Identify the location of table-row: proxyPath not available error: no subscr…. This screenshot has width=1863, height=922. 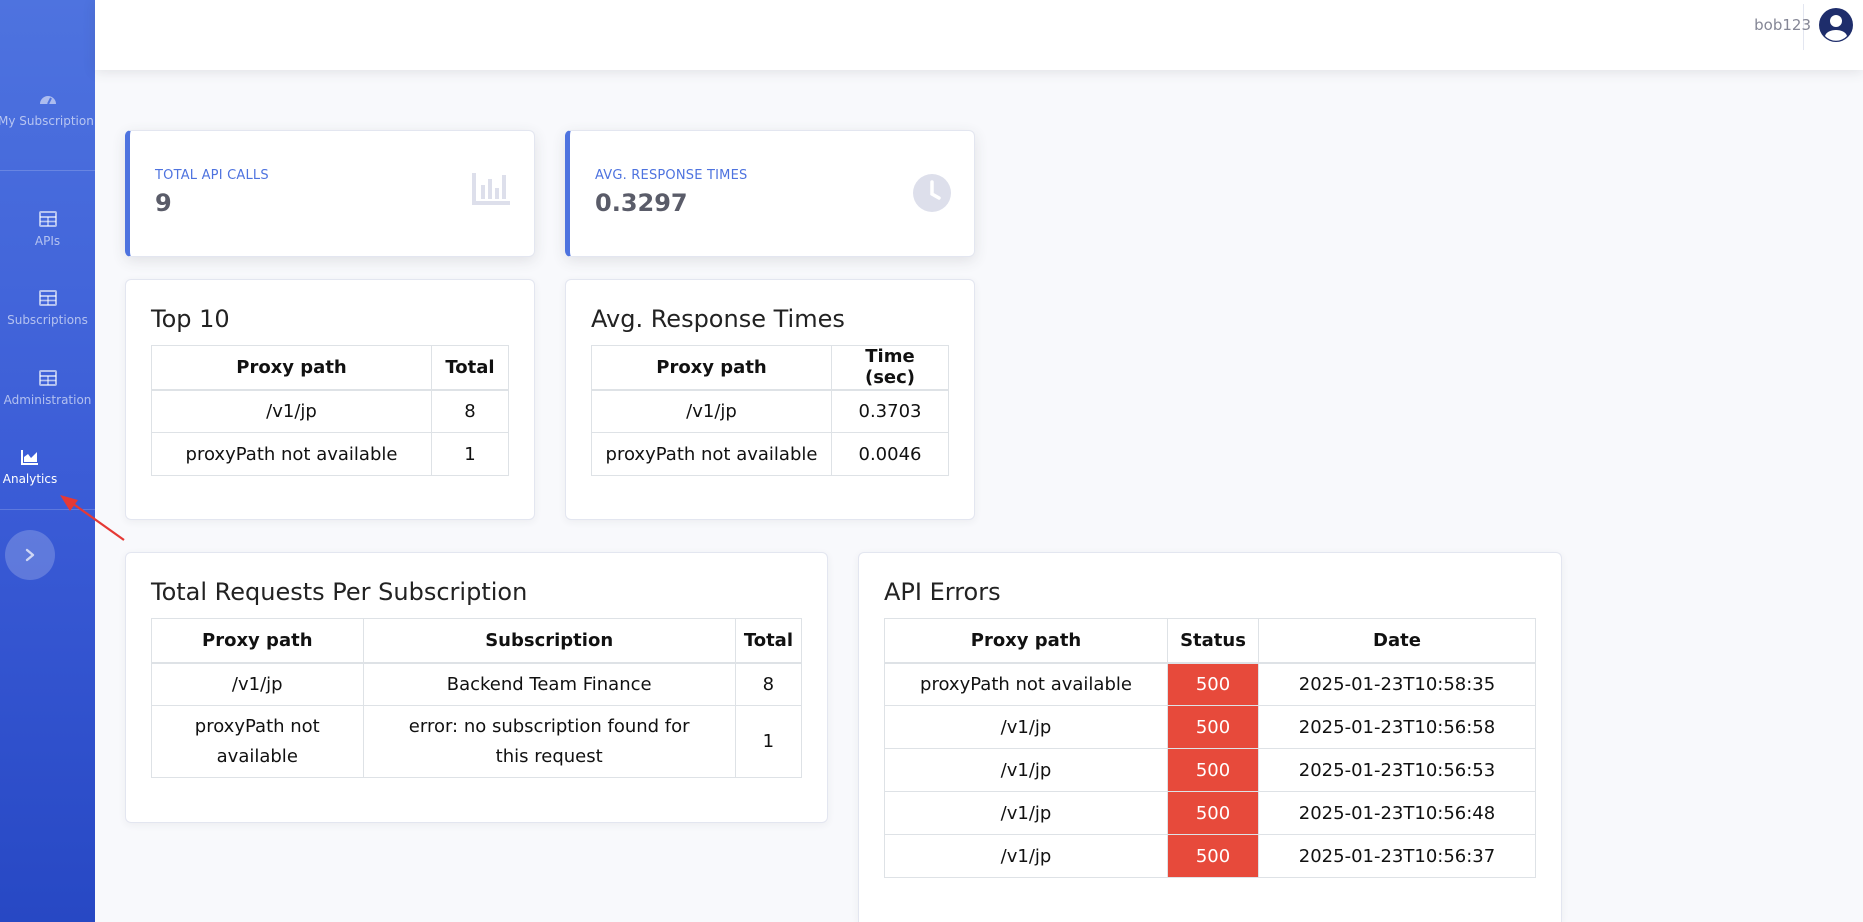
(477, 741).